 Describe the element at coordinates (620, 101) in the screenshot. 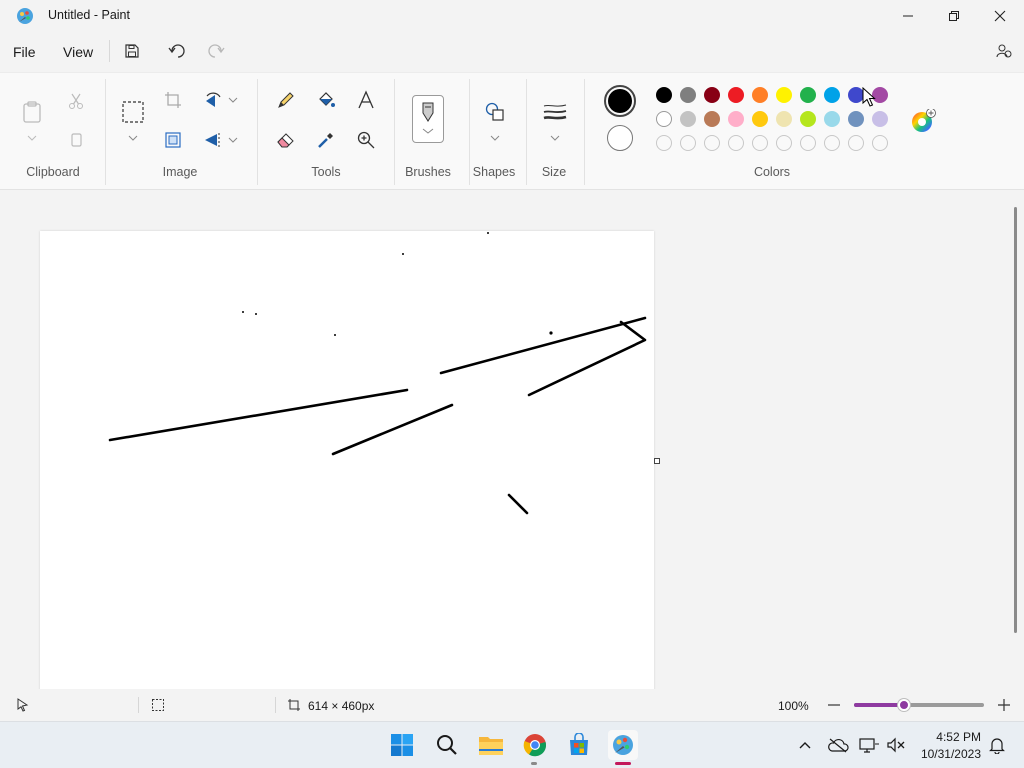

I see `primary-color-button` at that location.